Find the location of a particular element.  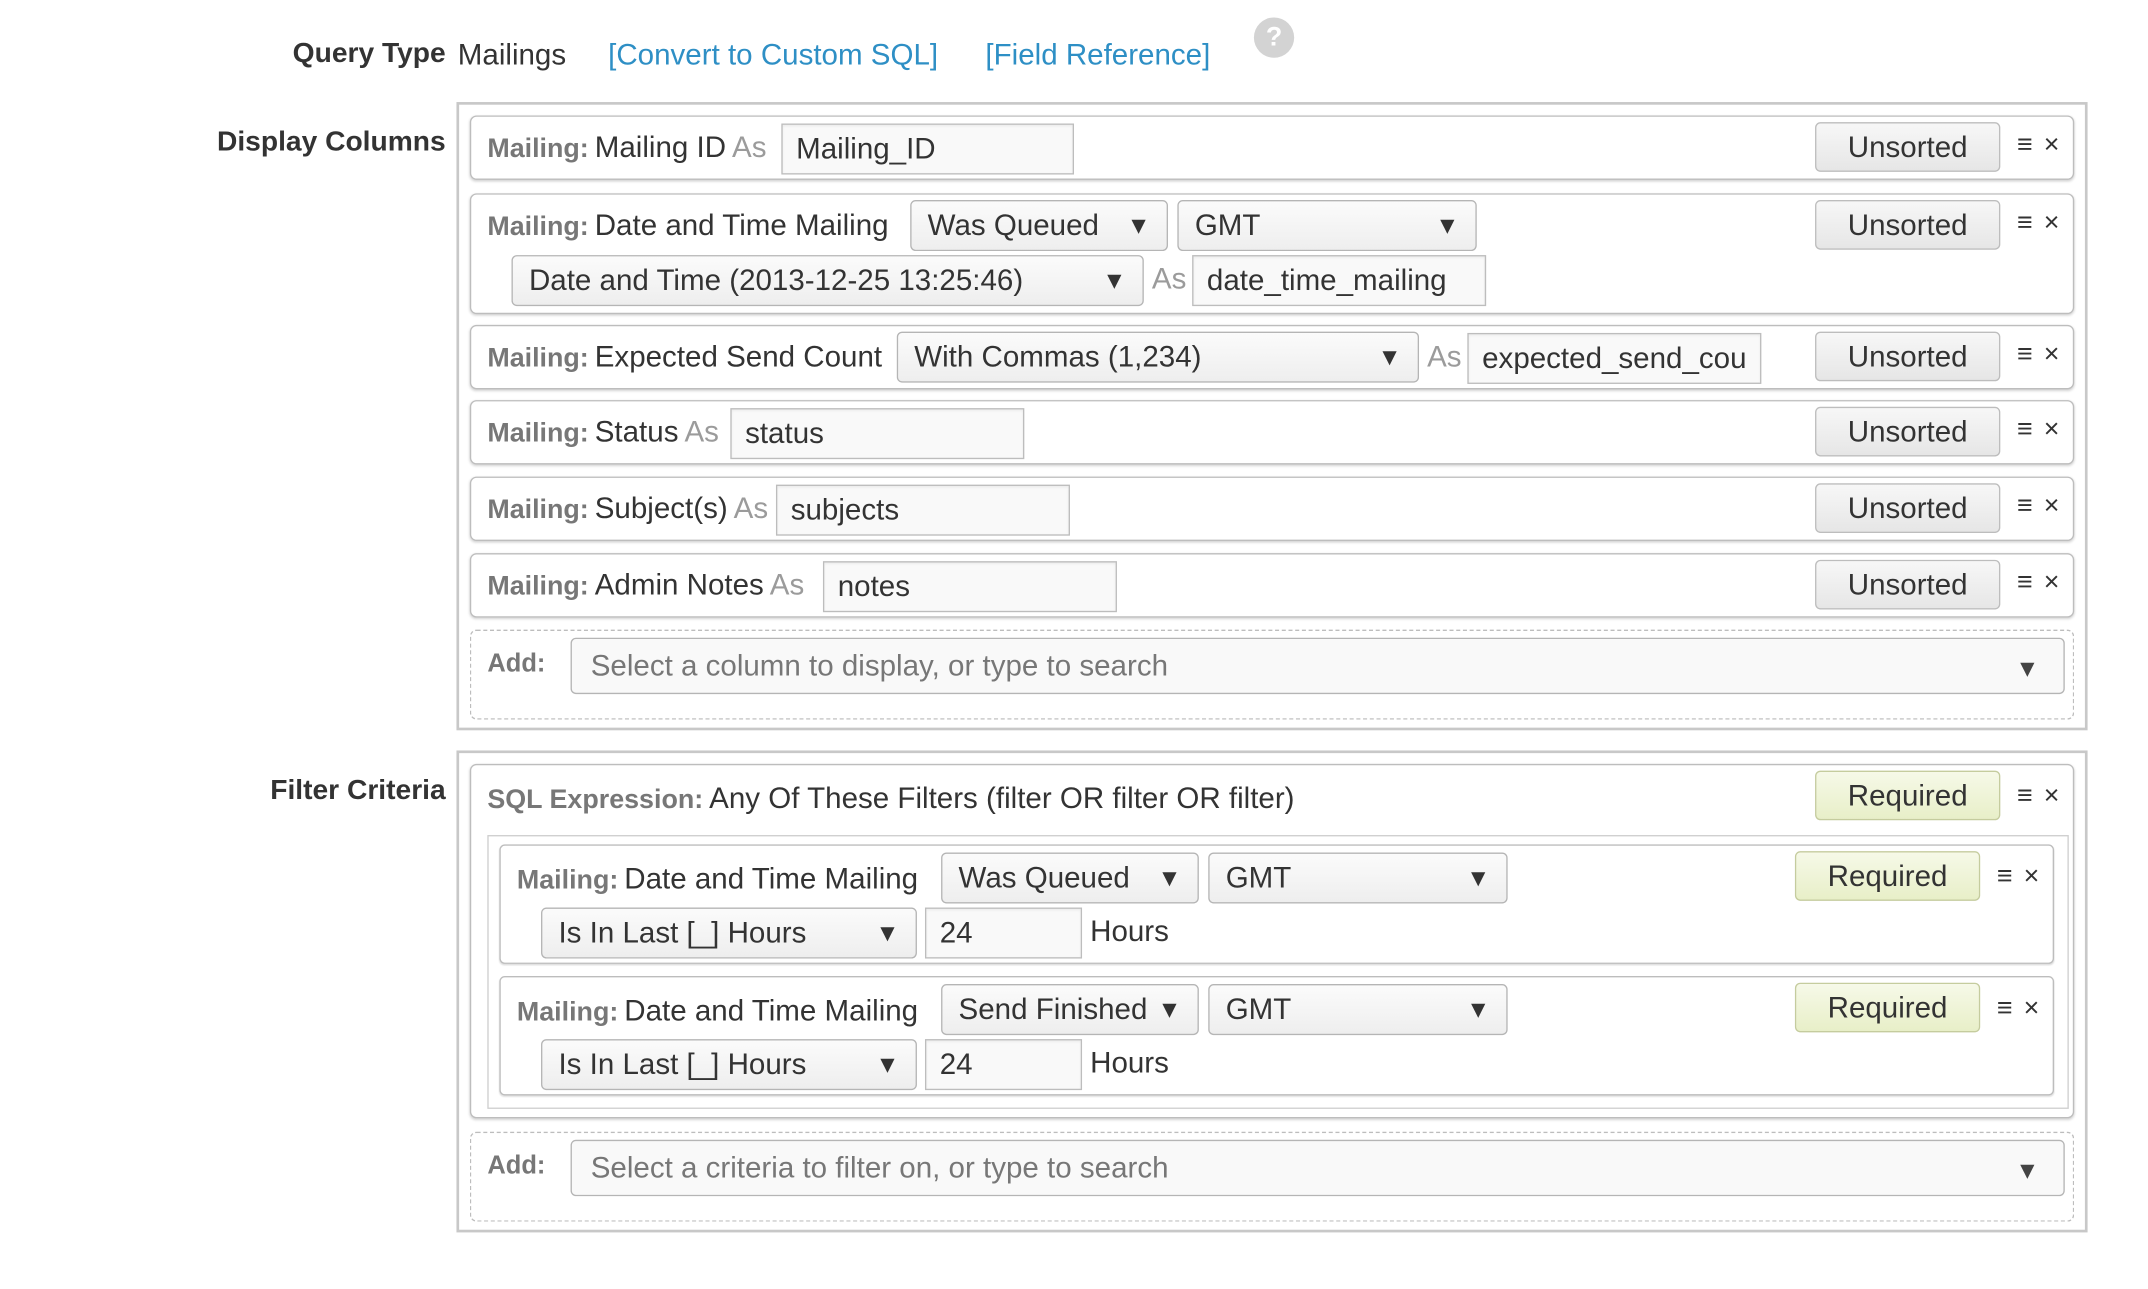

row-field: Expected Send Count is located at coordinates (738, 356).